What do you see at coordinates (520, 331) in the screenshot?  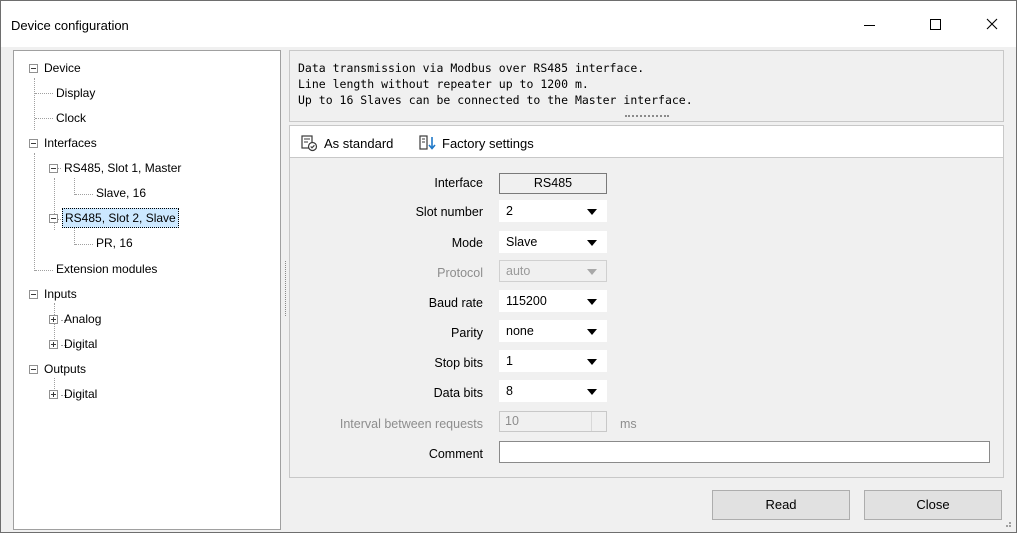 I see `parity-value: none` at bounding box center [520, 331].